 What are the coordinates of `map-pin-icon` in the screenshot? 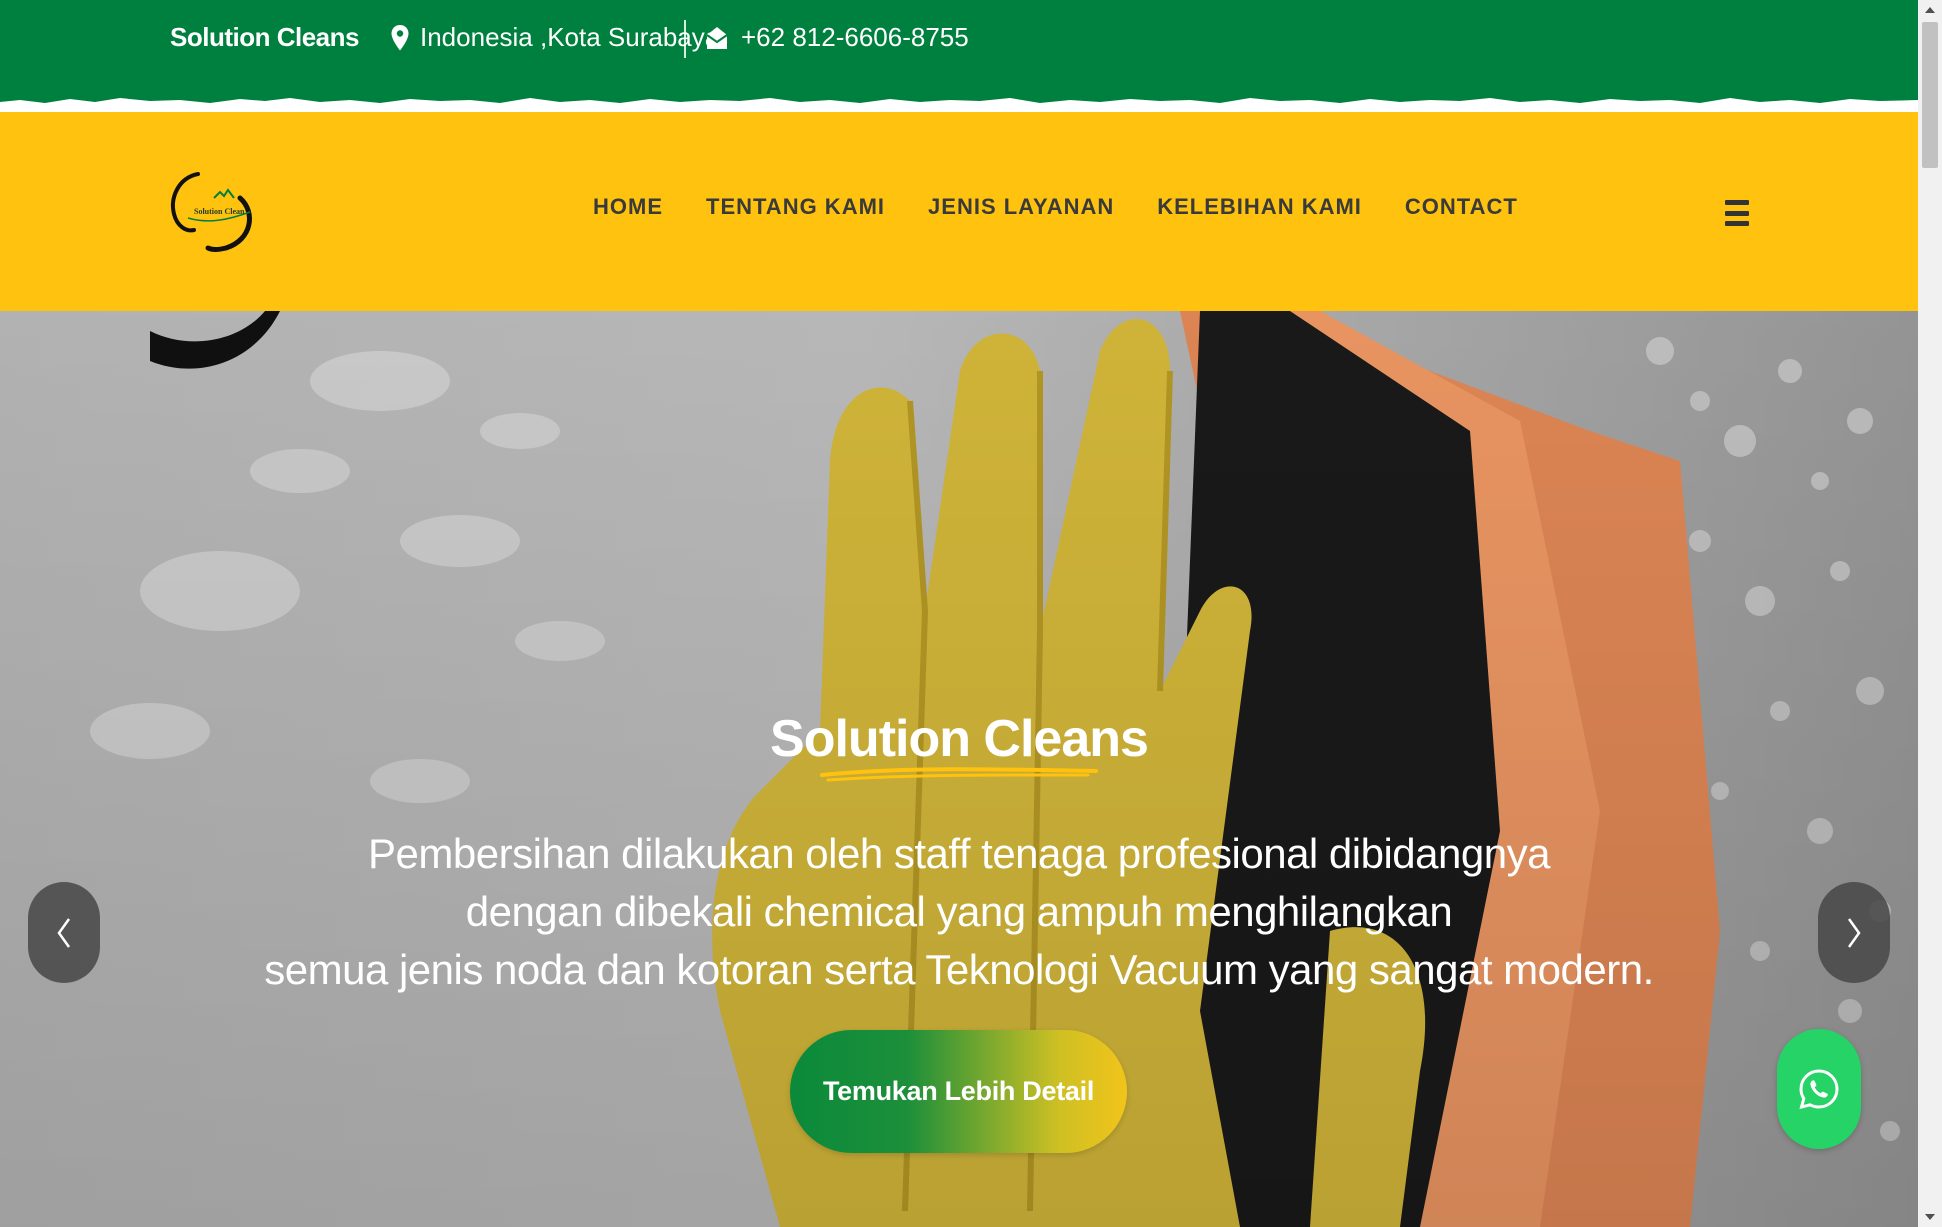 It's located at (400, 37).